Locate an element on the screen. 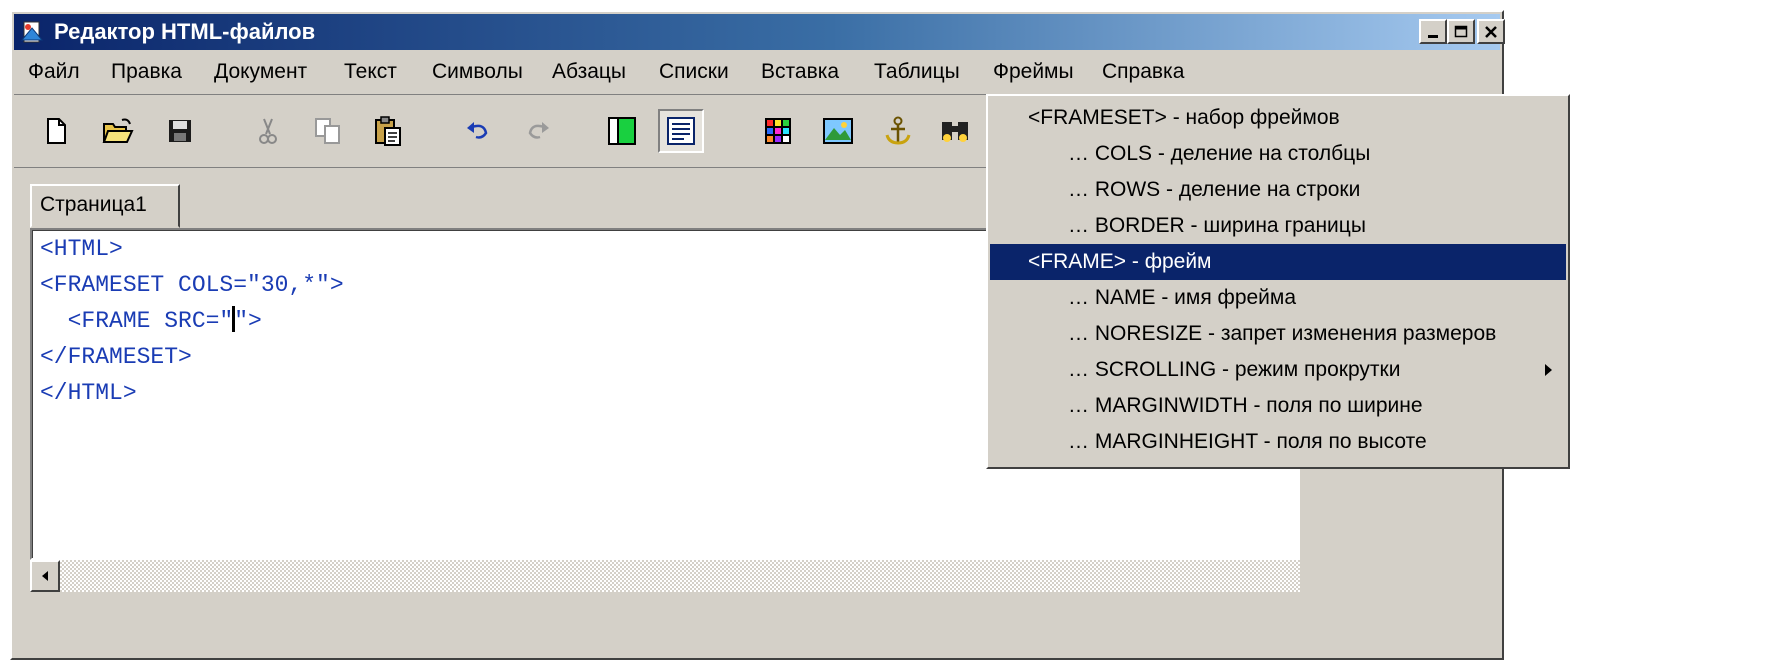 This screenshot has height=663, width=1791. copy-button is located at coordinates (328, 131).